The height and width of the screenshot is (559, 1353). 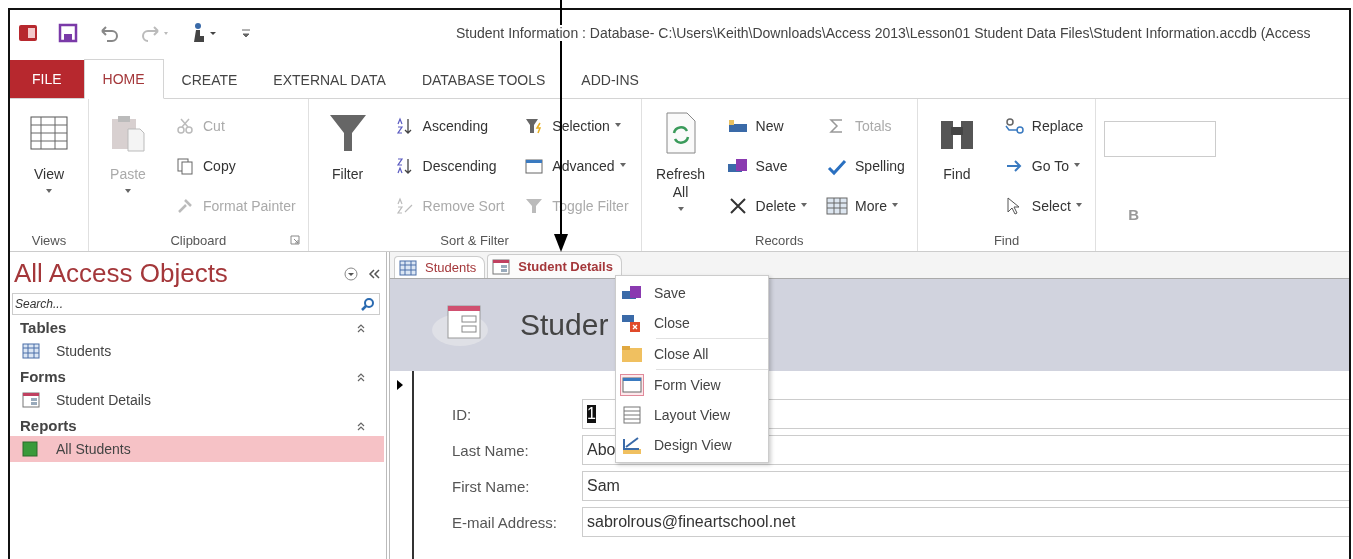 What do you see at coordinates (766, 126) in the screenshot?
I see `ribbon-button: New` at bounding box center [766, 126].